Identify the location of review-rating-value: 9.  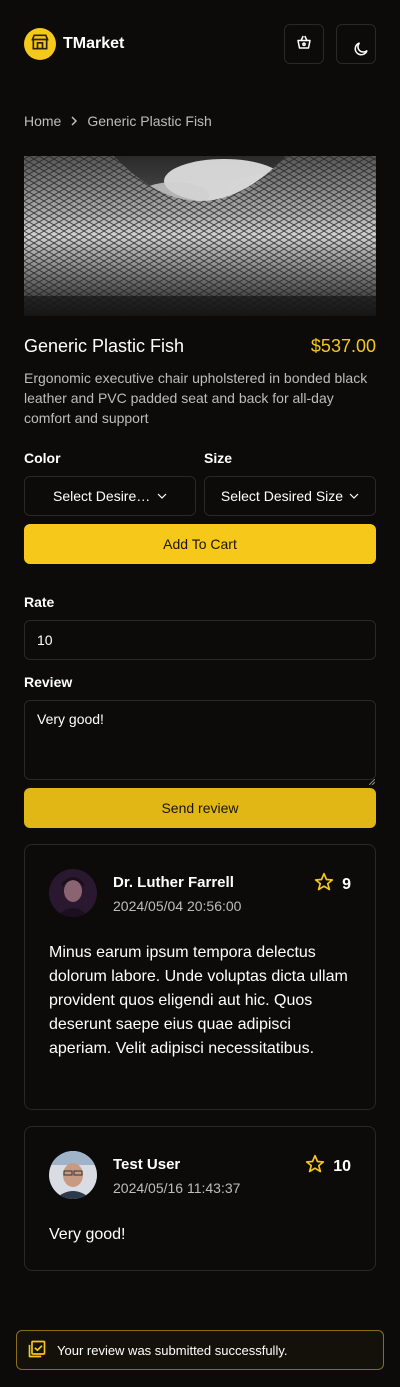
(346, 884).